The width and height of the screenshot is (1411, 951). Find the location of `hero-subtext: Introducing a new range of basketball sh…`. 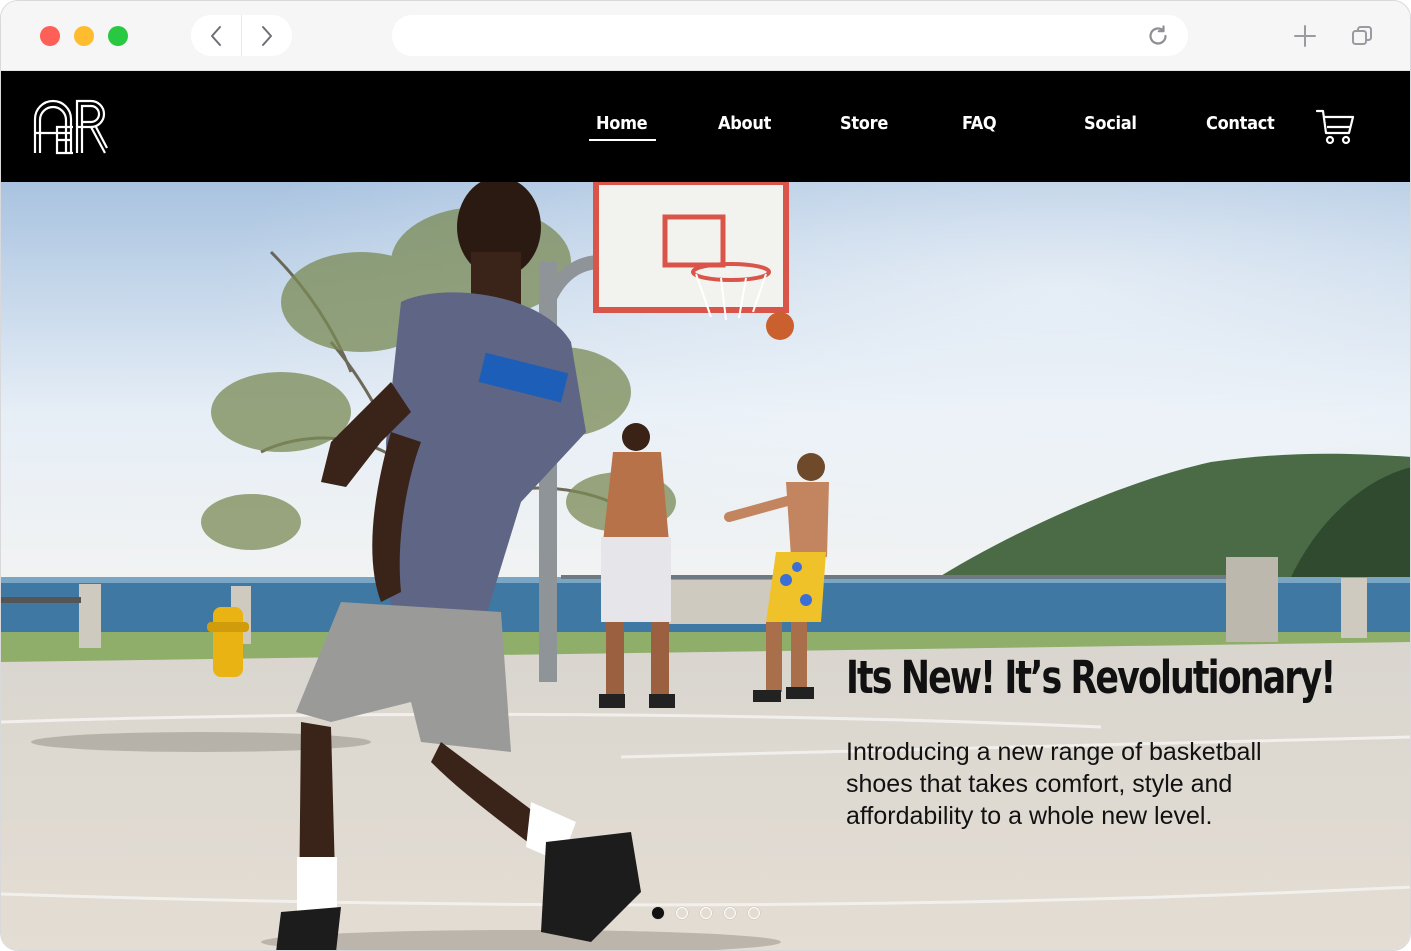

hero-subtext: Introducing a new range of basketball sh… is located at coordinates (1054, 784).